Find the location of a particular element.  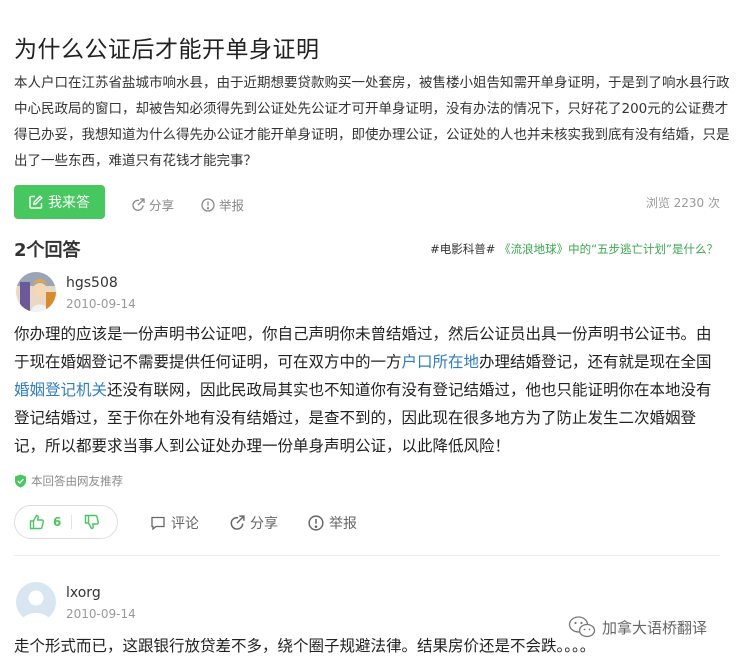

answer-username: hgs508 is located at coordinates (92, 283).